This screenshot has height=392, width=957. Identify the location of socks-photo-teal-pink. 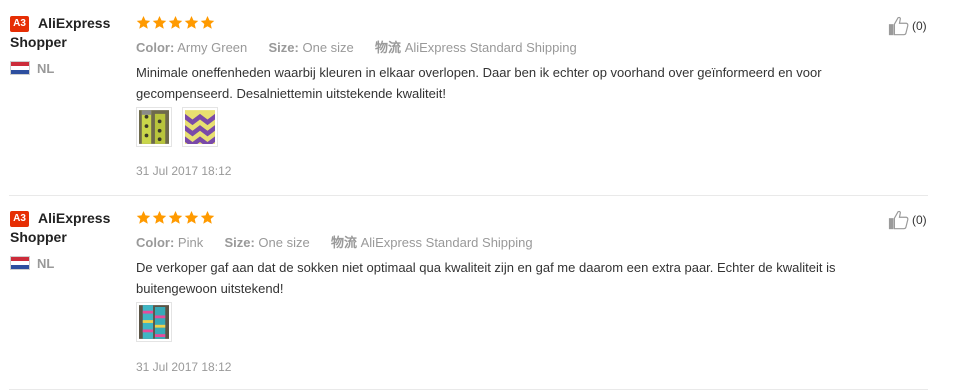
(154, 322).